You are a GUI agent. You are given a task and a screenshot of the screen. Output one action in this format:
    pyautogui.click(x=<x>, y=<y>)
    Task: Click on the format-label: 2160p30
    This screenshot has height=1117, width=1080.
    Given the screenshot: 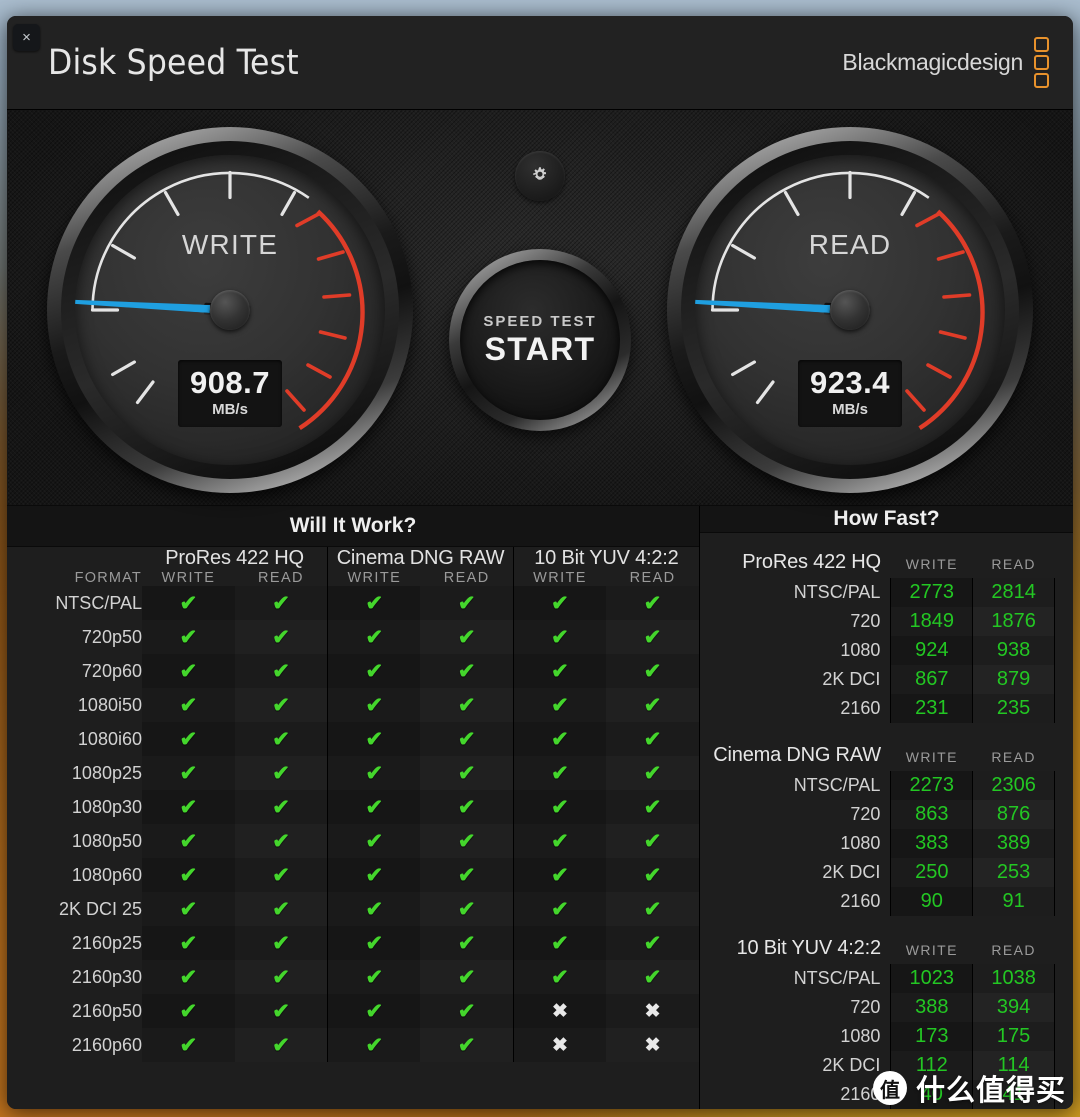 What is the action you would take?
    pyautogui.click(x=106, y=976)
    